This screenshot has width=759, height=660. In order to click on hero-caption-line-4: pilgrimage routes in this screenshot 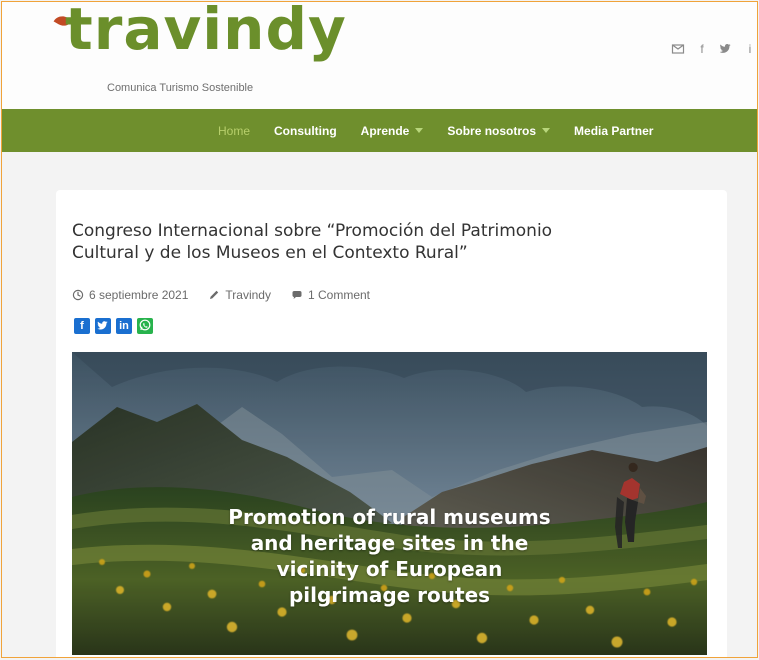, I will do `click(389, 595)`.